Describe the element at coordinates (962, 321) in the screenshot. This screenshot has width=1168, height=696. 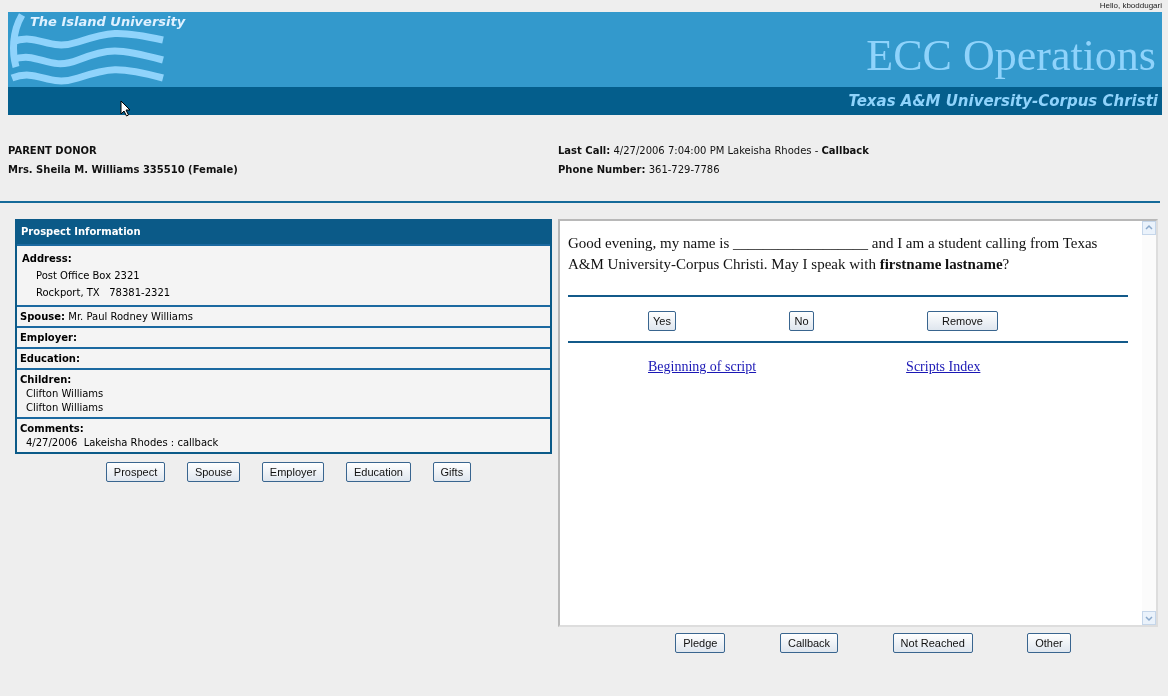
I see `answer-button: Remove` at that location.